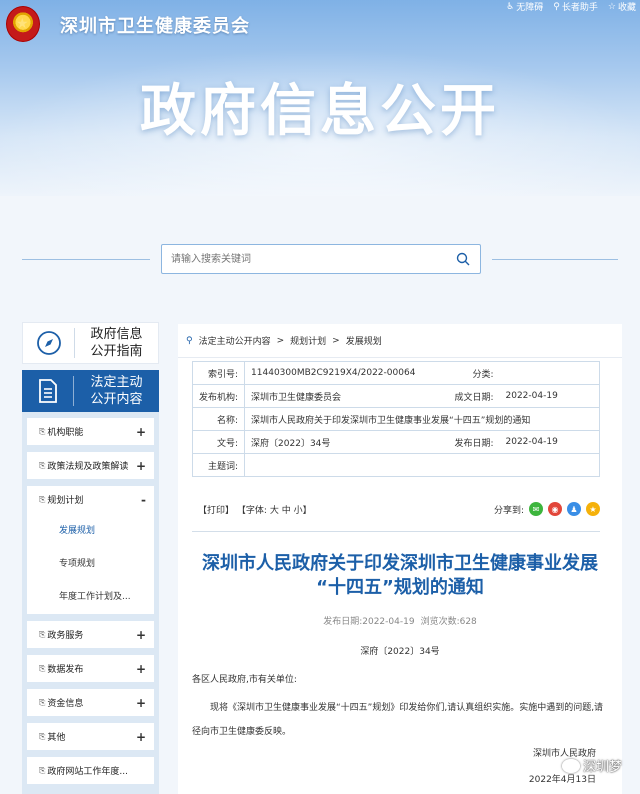 The image size is (640, 794). What do you see at coordinates (593, 509) in the screenshot?
I see `qzone-share-icon: ★` at bounding box center [593, 509].